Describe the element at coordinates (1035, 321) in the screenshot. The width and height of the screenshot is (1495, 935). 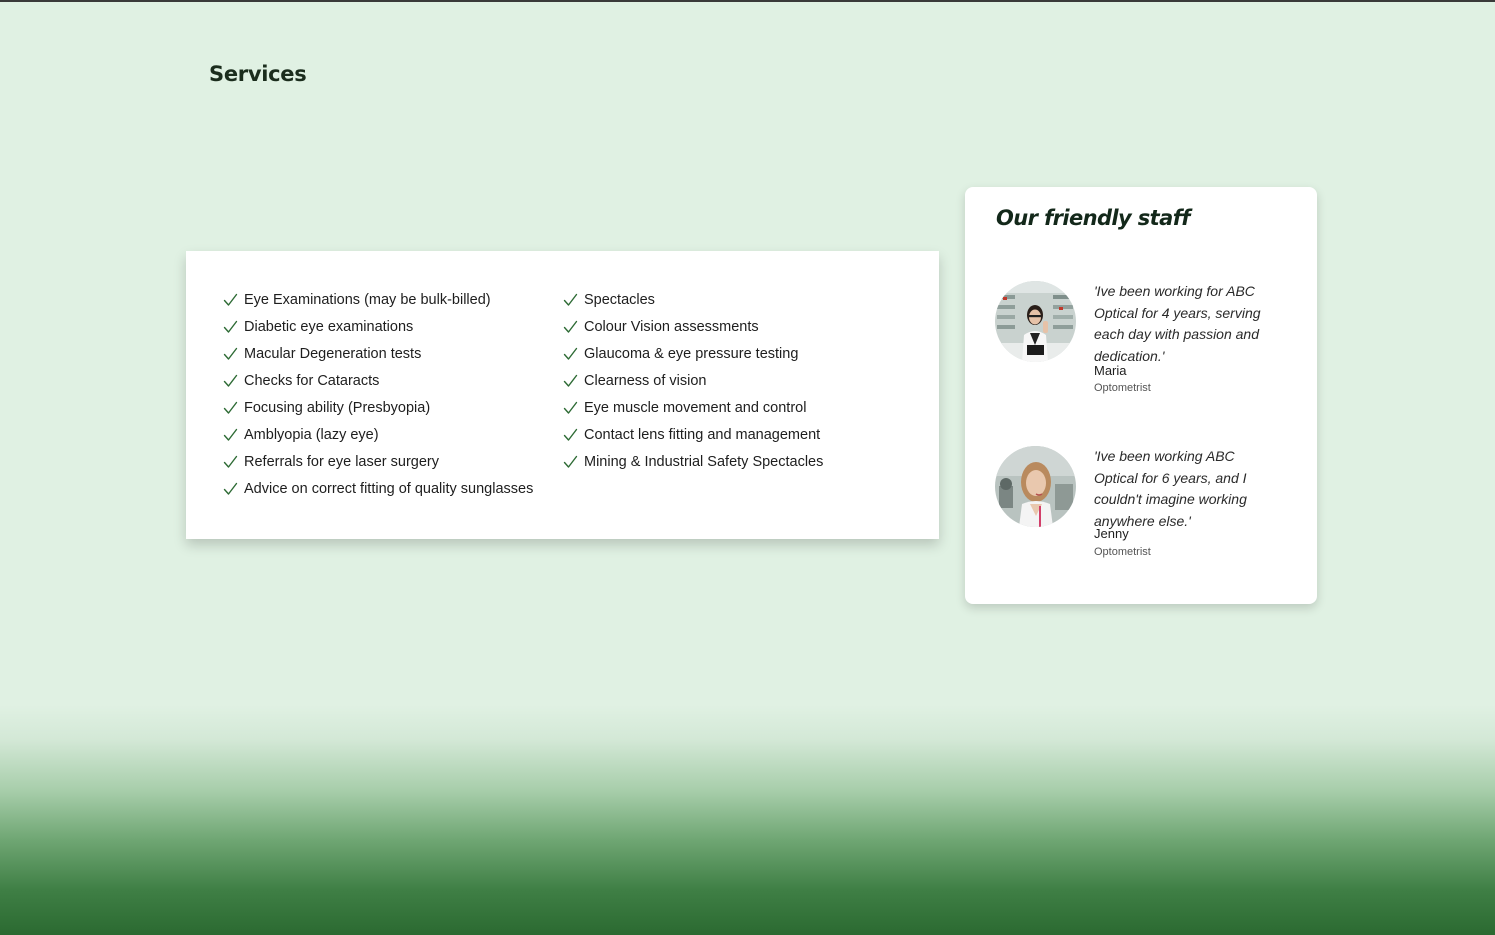
I see `avatar-maria` at that location.